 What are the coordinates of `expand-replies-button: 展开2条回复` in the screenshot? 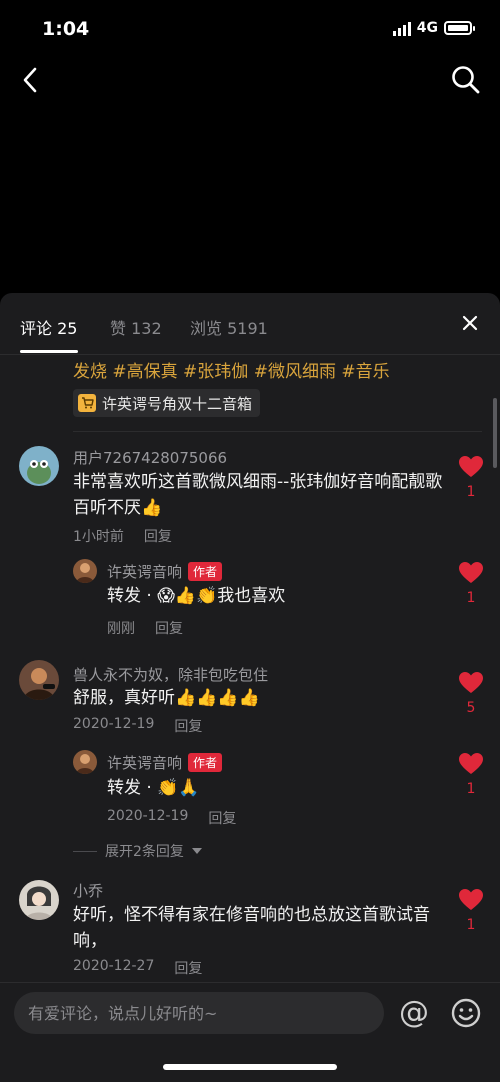 It's located at (137, 851).